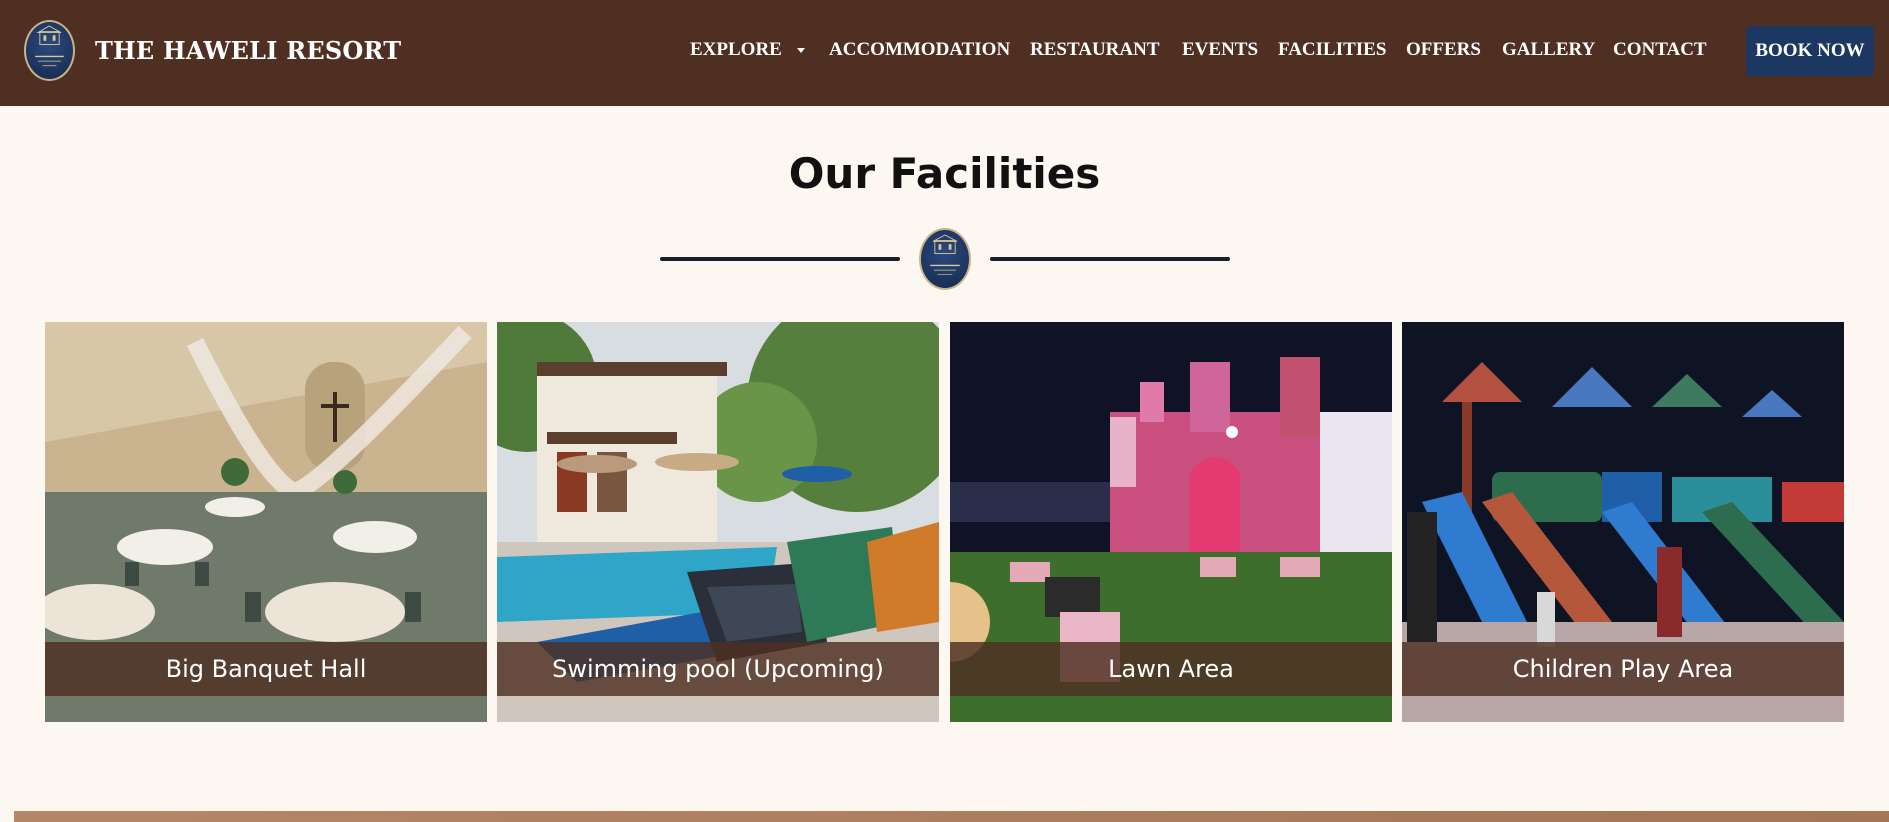  I want to click on nav-item-label: ACCOMMODATION, so click(920, 49).